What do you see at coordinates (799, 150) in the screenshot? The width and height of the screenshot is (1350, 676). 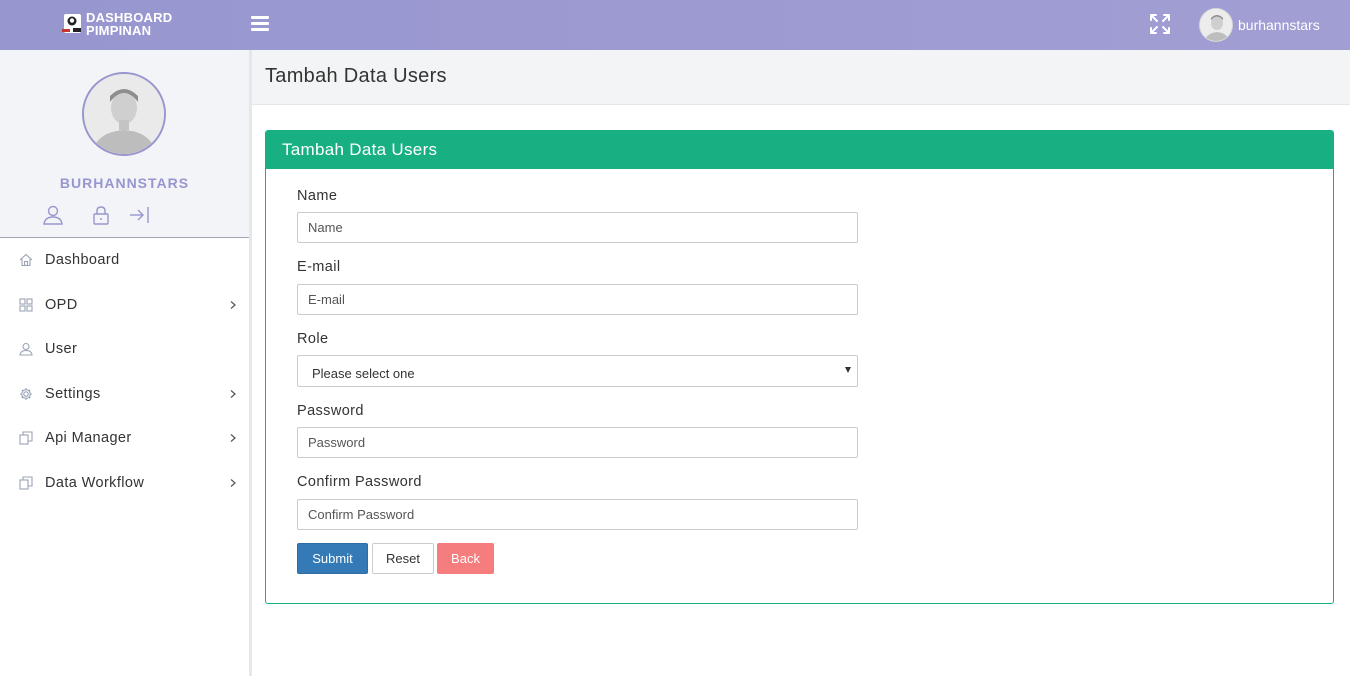 I see `panel-title: Tambah Data Users` at bounding box center [799, 150].